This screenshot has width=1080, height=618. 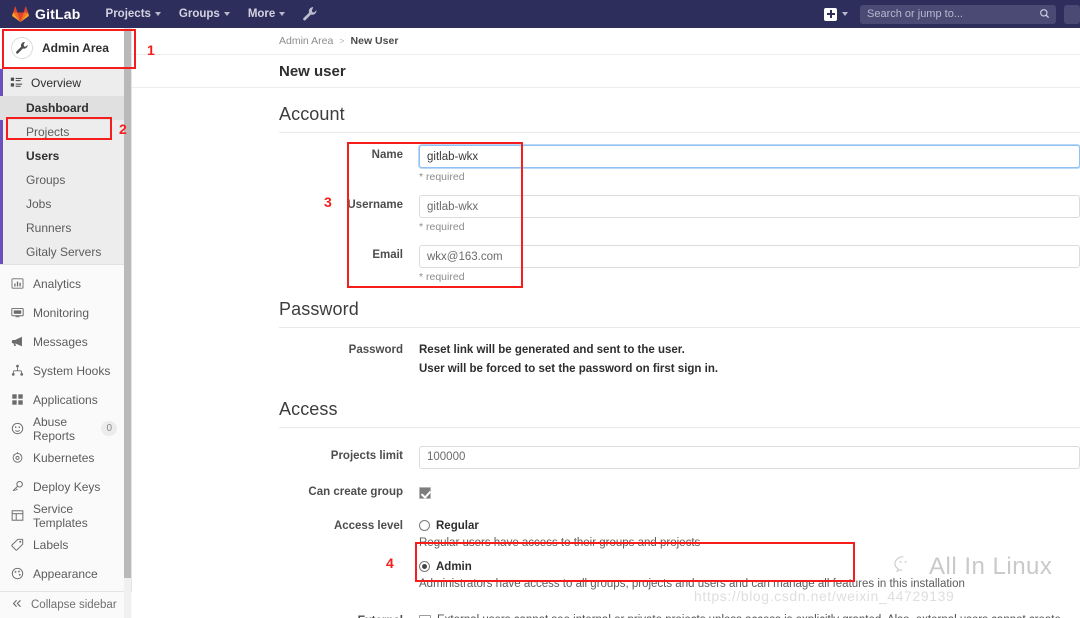 What do you see at coordinates (454, 566) in the screenshot?
I see `admin-label: Admin` at bounding box center [454, 566].